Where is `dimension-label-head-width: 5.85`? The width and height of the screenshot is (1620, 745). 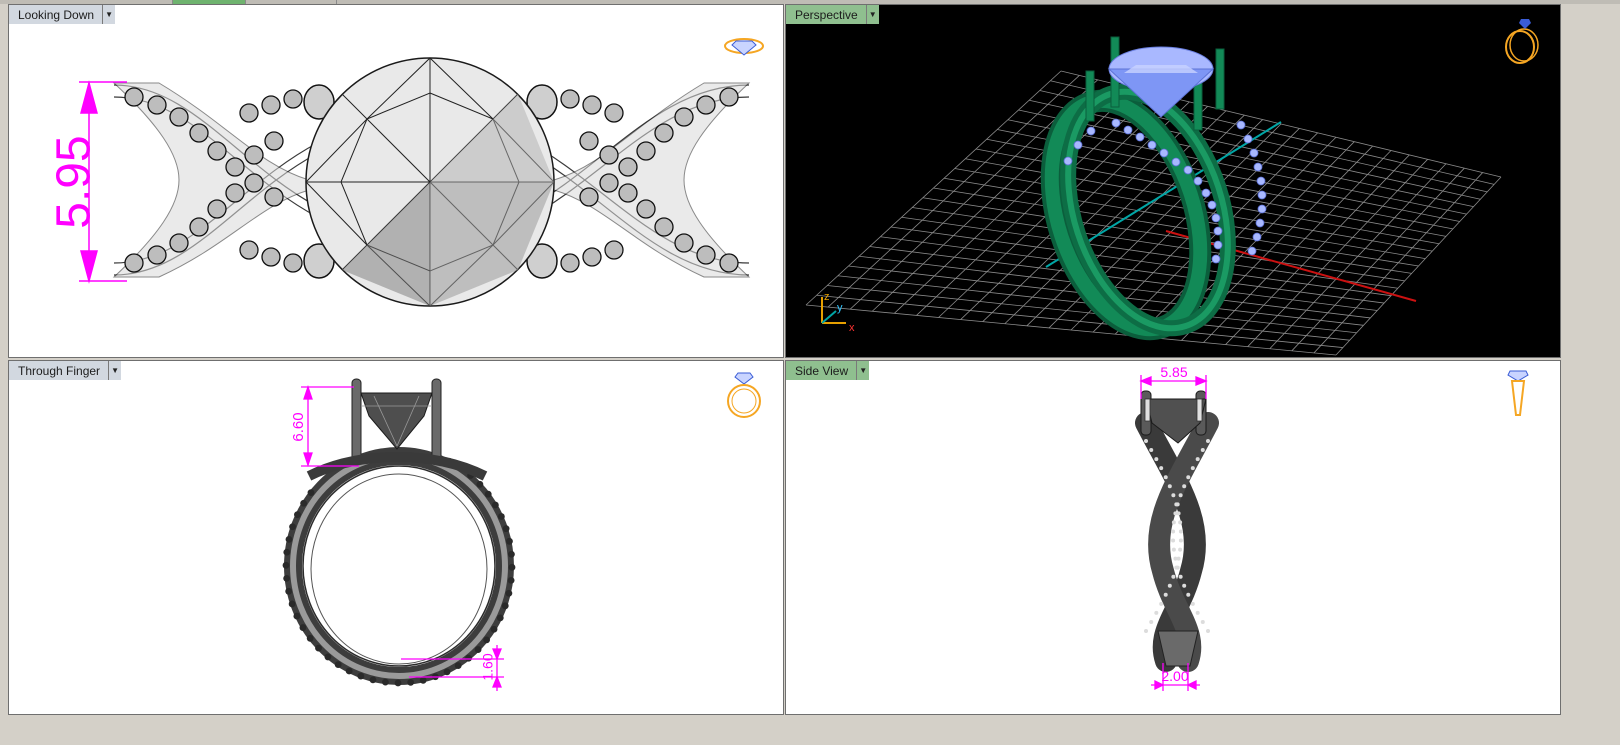 dimension-label-head-width: 5.85 is located at coordinates (1173, 372).